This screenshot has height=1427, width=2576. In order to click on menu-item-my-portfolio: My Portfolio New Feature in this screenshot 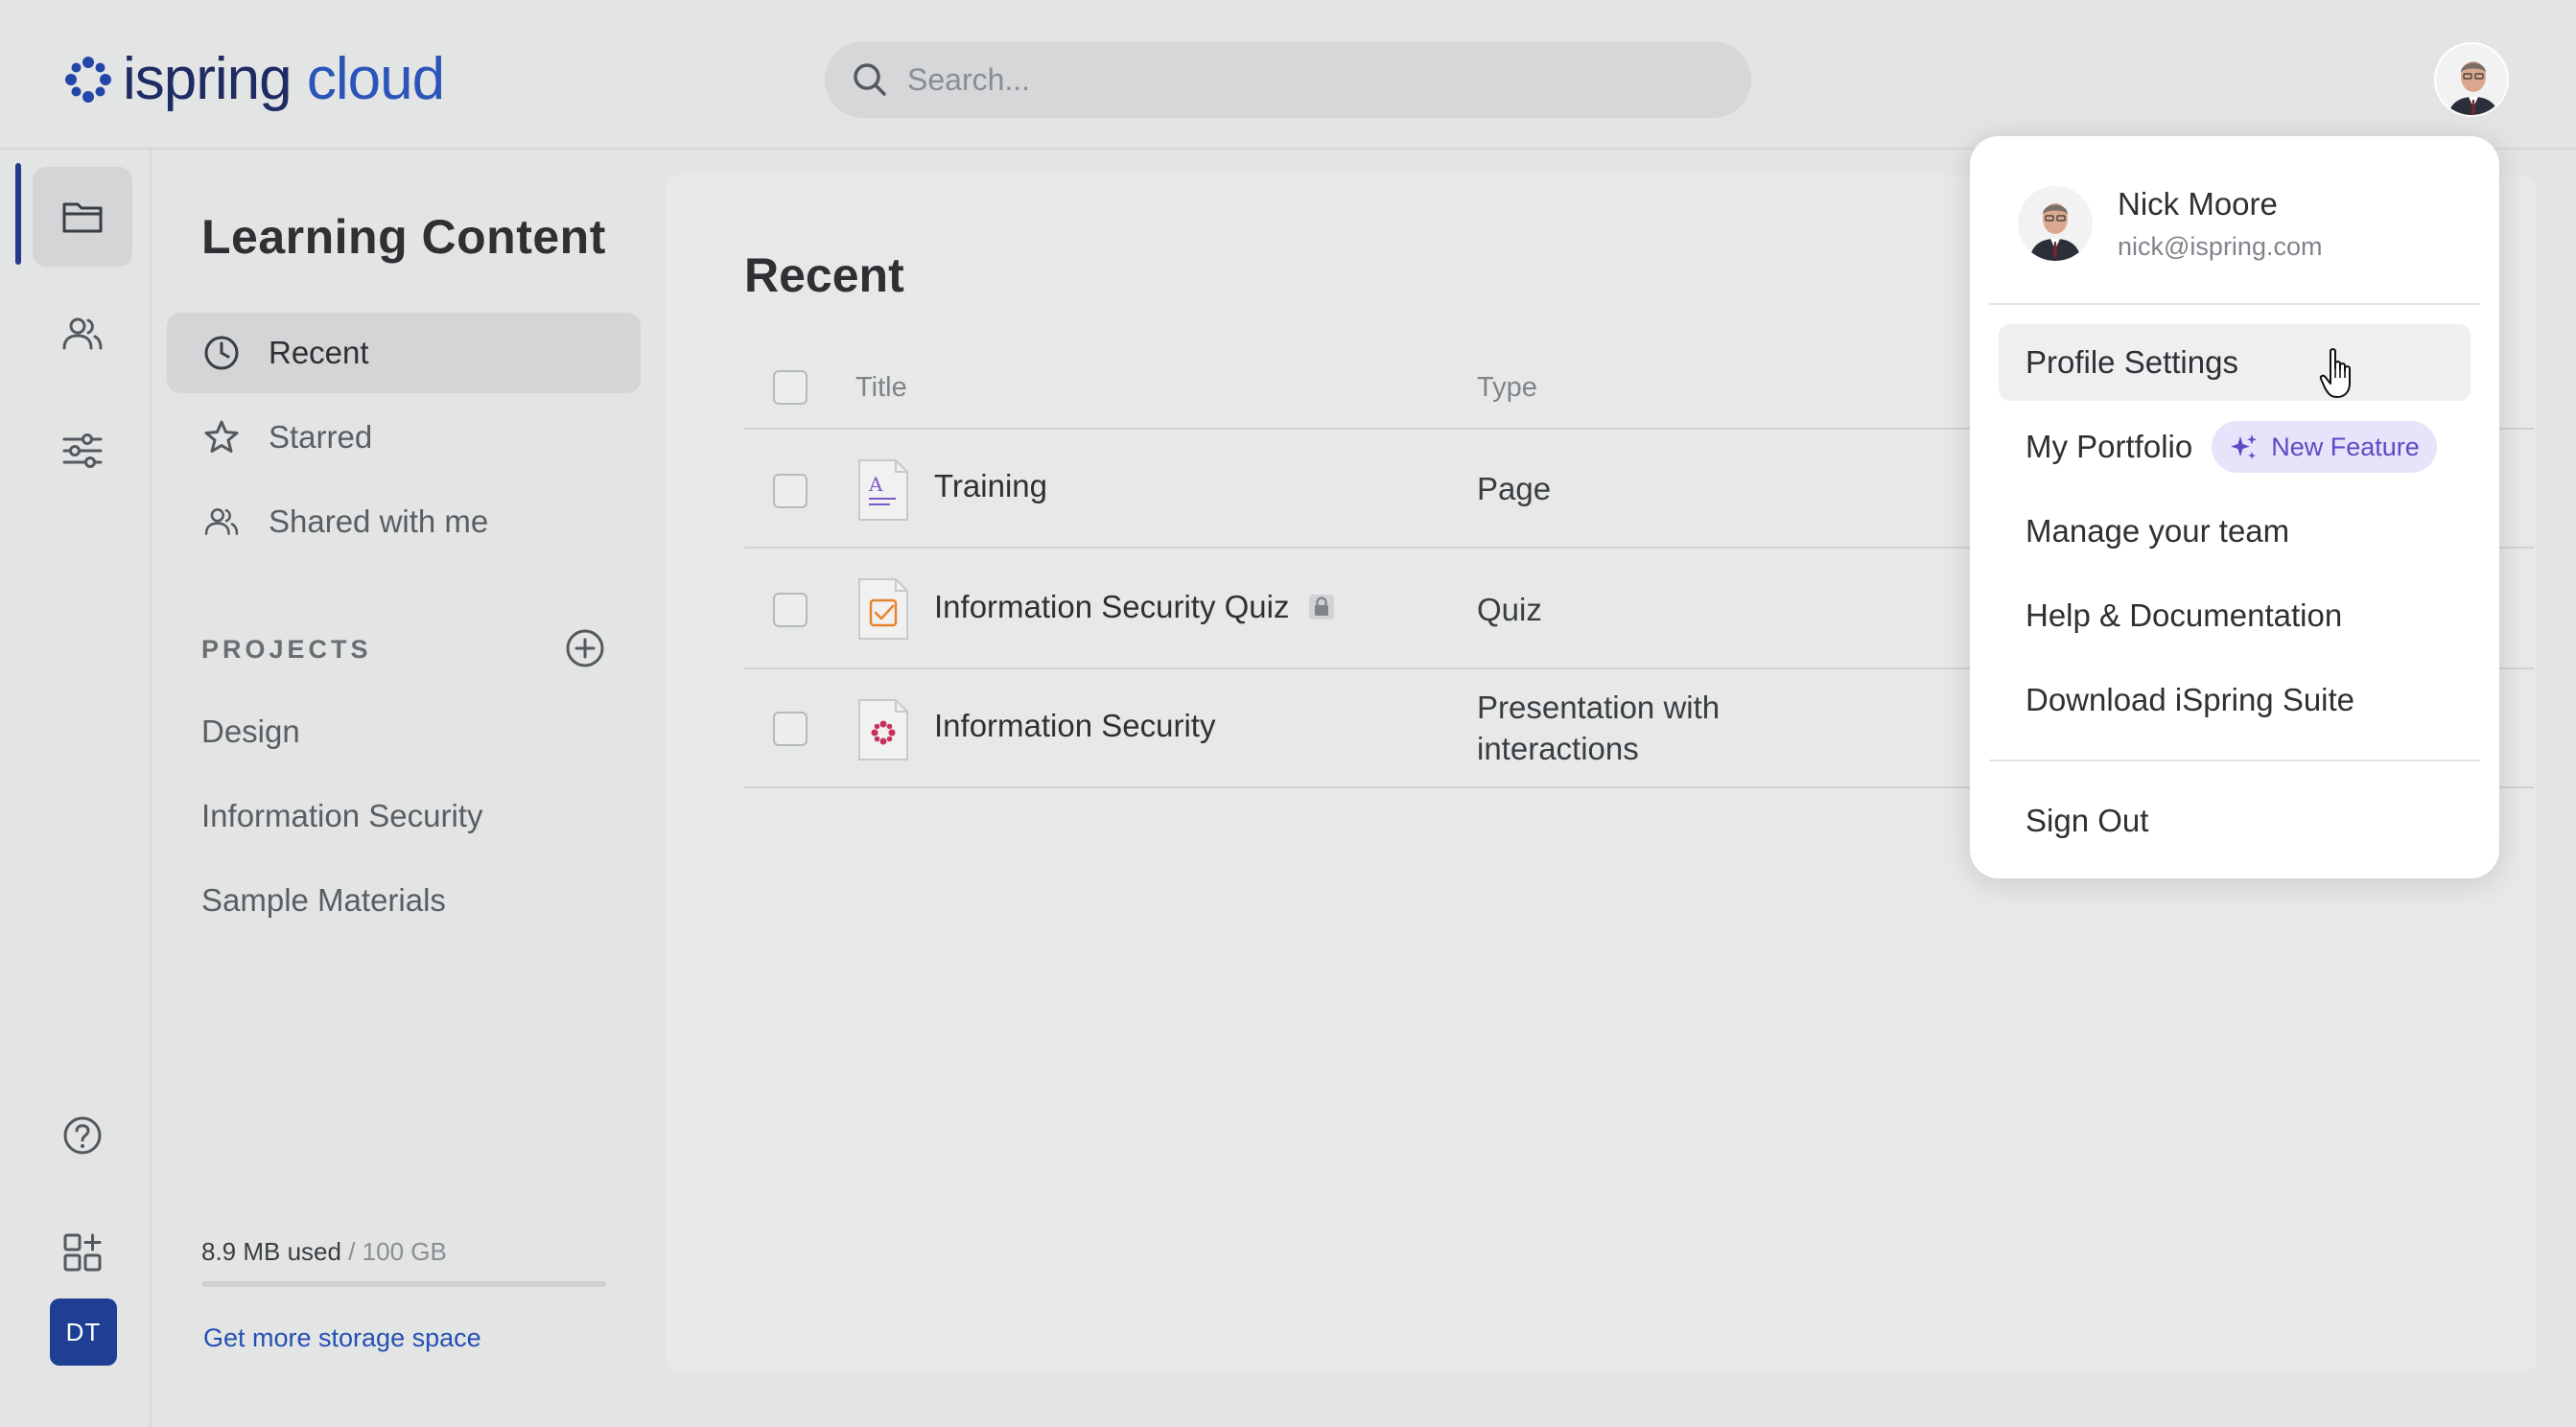, I will do `click(2235, 447)`.